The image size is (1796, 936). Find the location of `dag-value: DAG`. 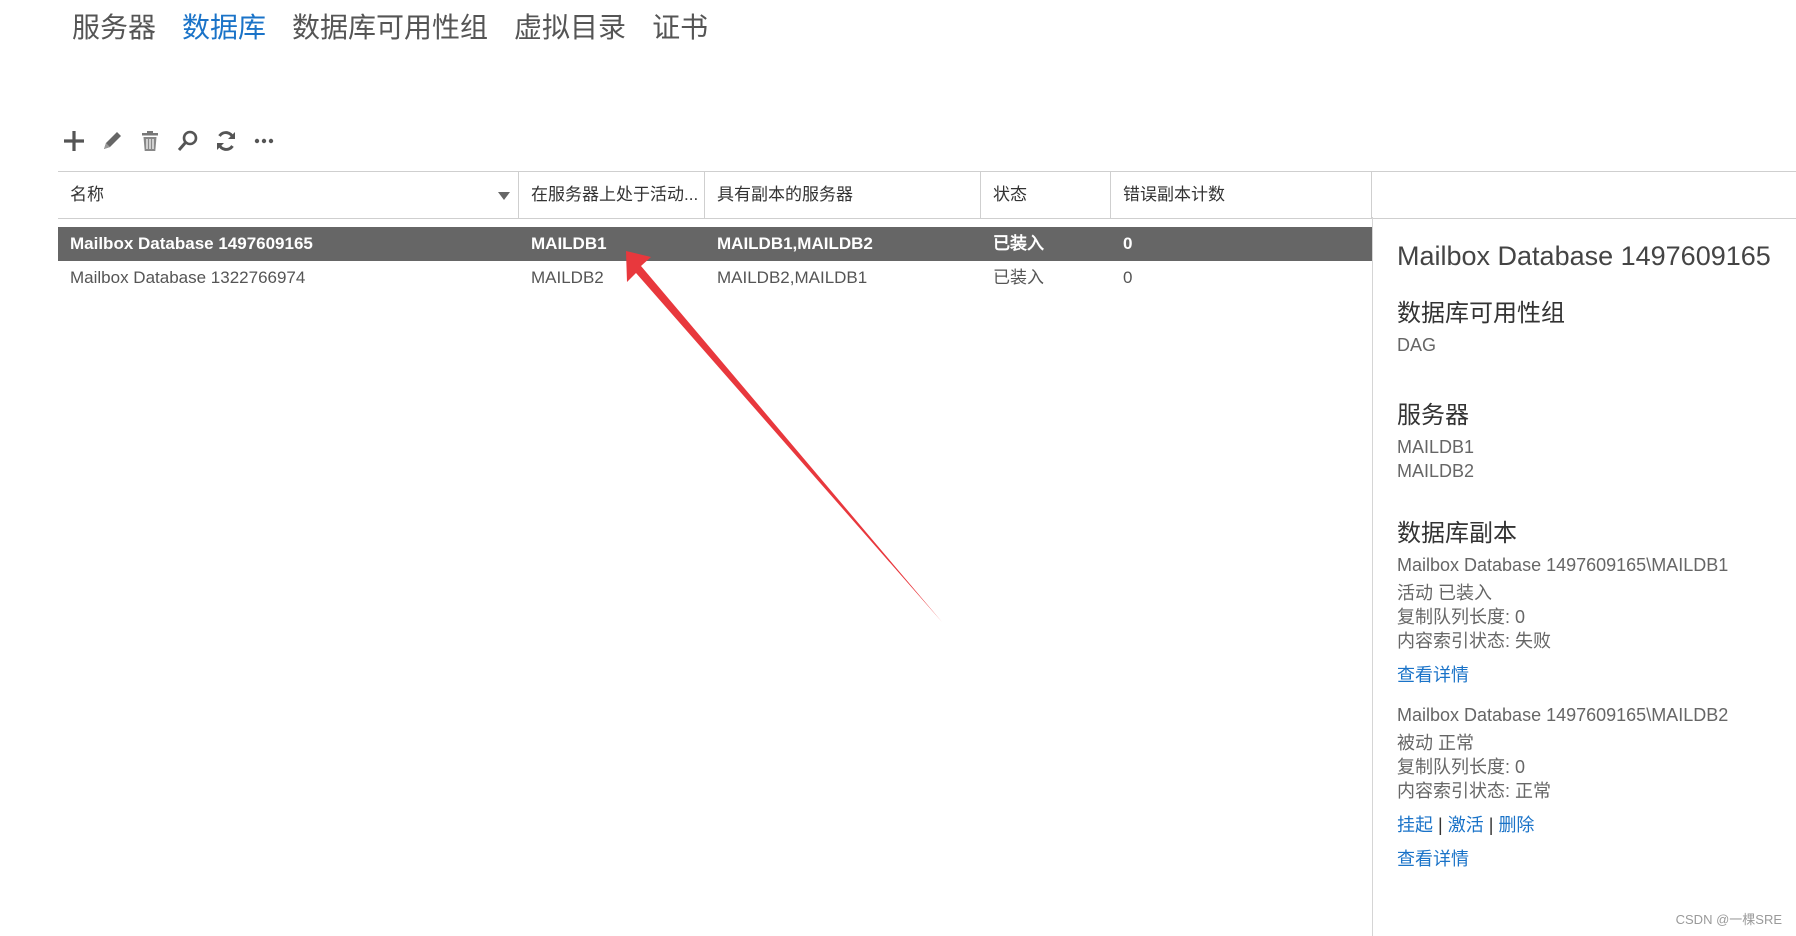

dag-value: DAG is located at coordinates (1417, 345).